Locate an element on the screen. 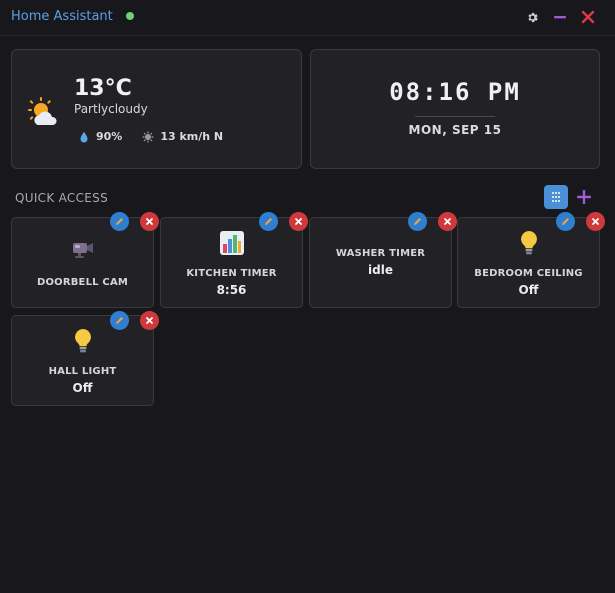 This screenshot has width=615, height=593. grid-view-button is located at coordinates (556, 197).